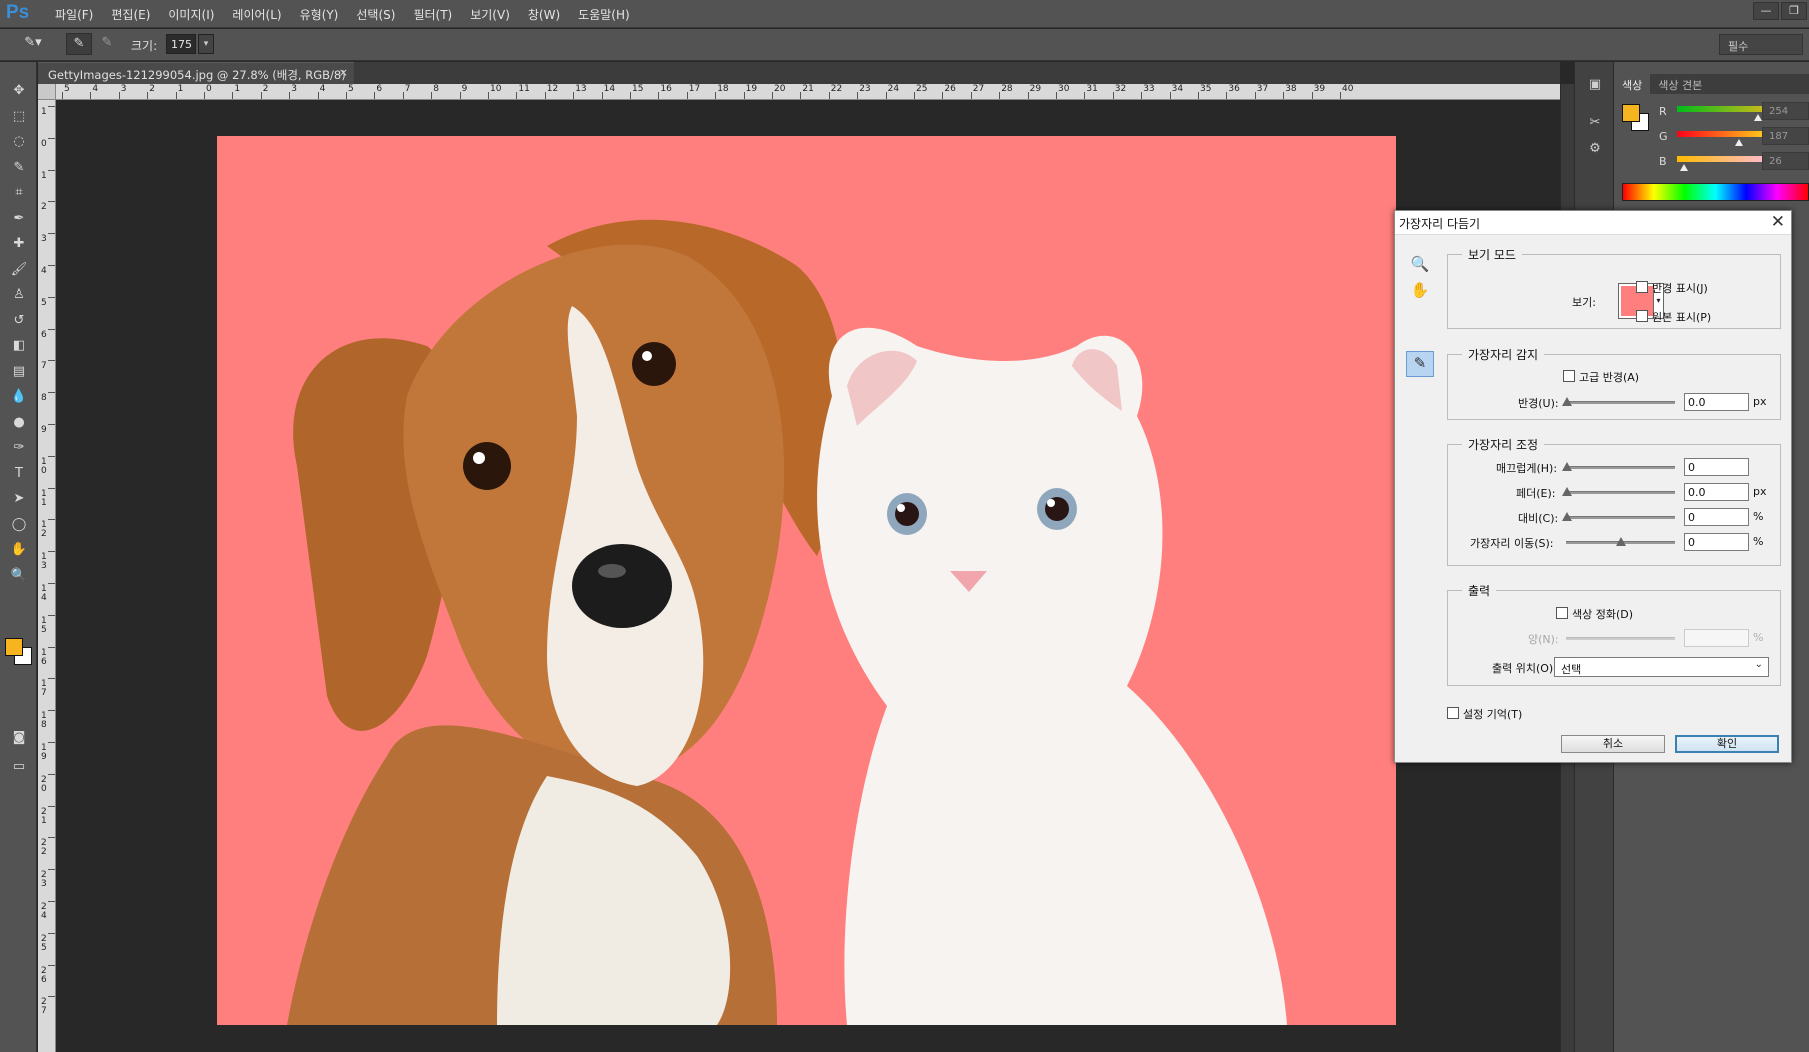 The height and width of the screenshot is (1052, 1809). Describe the element at coordinates (1727, 744) in the screenshot. I see `ok-button: 확인` at that location.